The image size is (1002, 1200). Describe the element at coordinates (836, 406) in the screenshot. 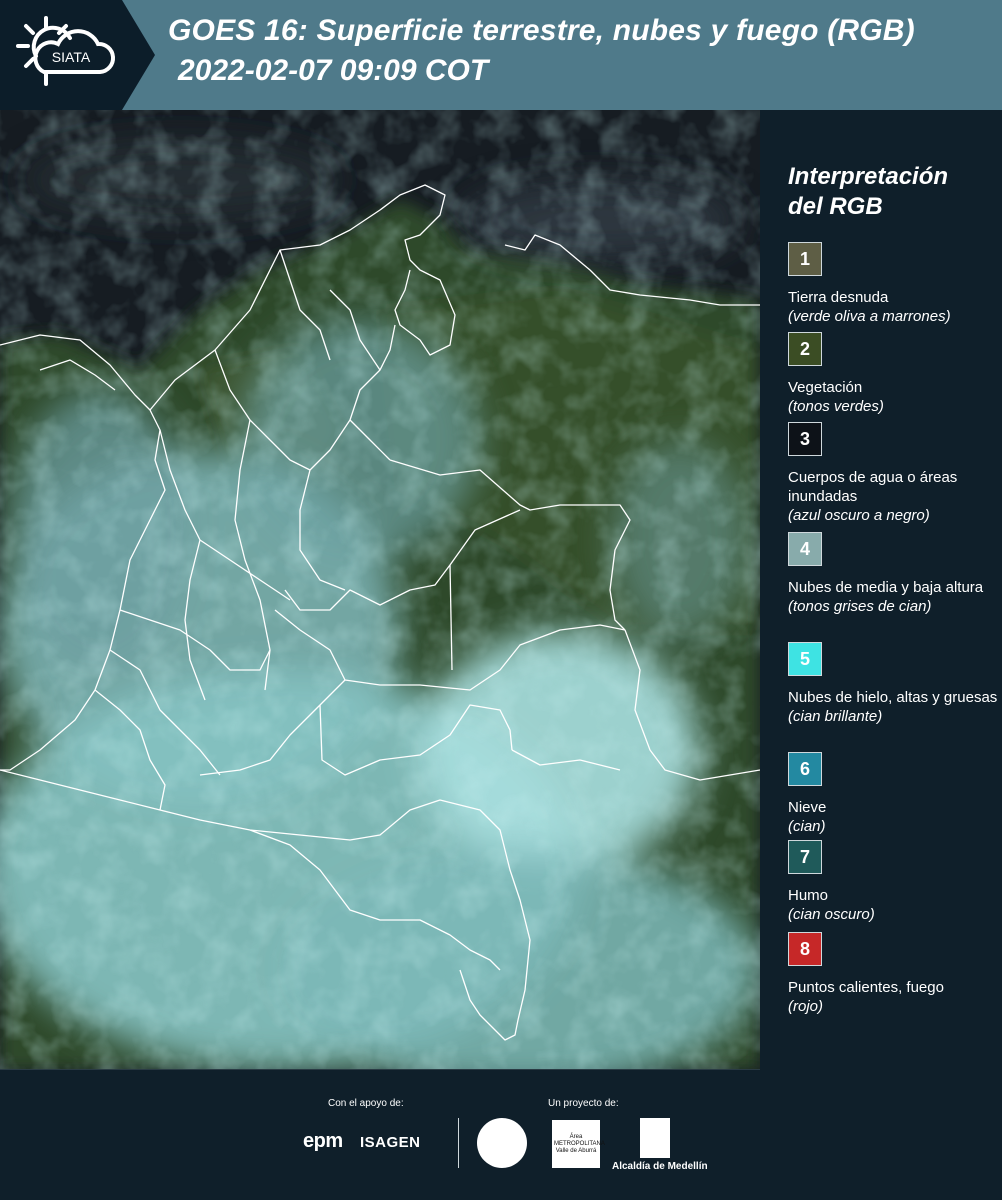

I see `legend-sub: (tonos verdes)` at that location.